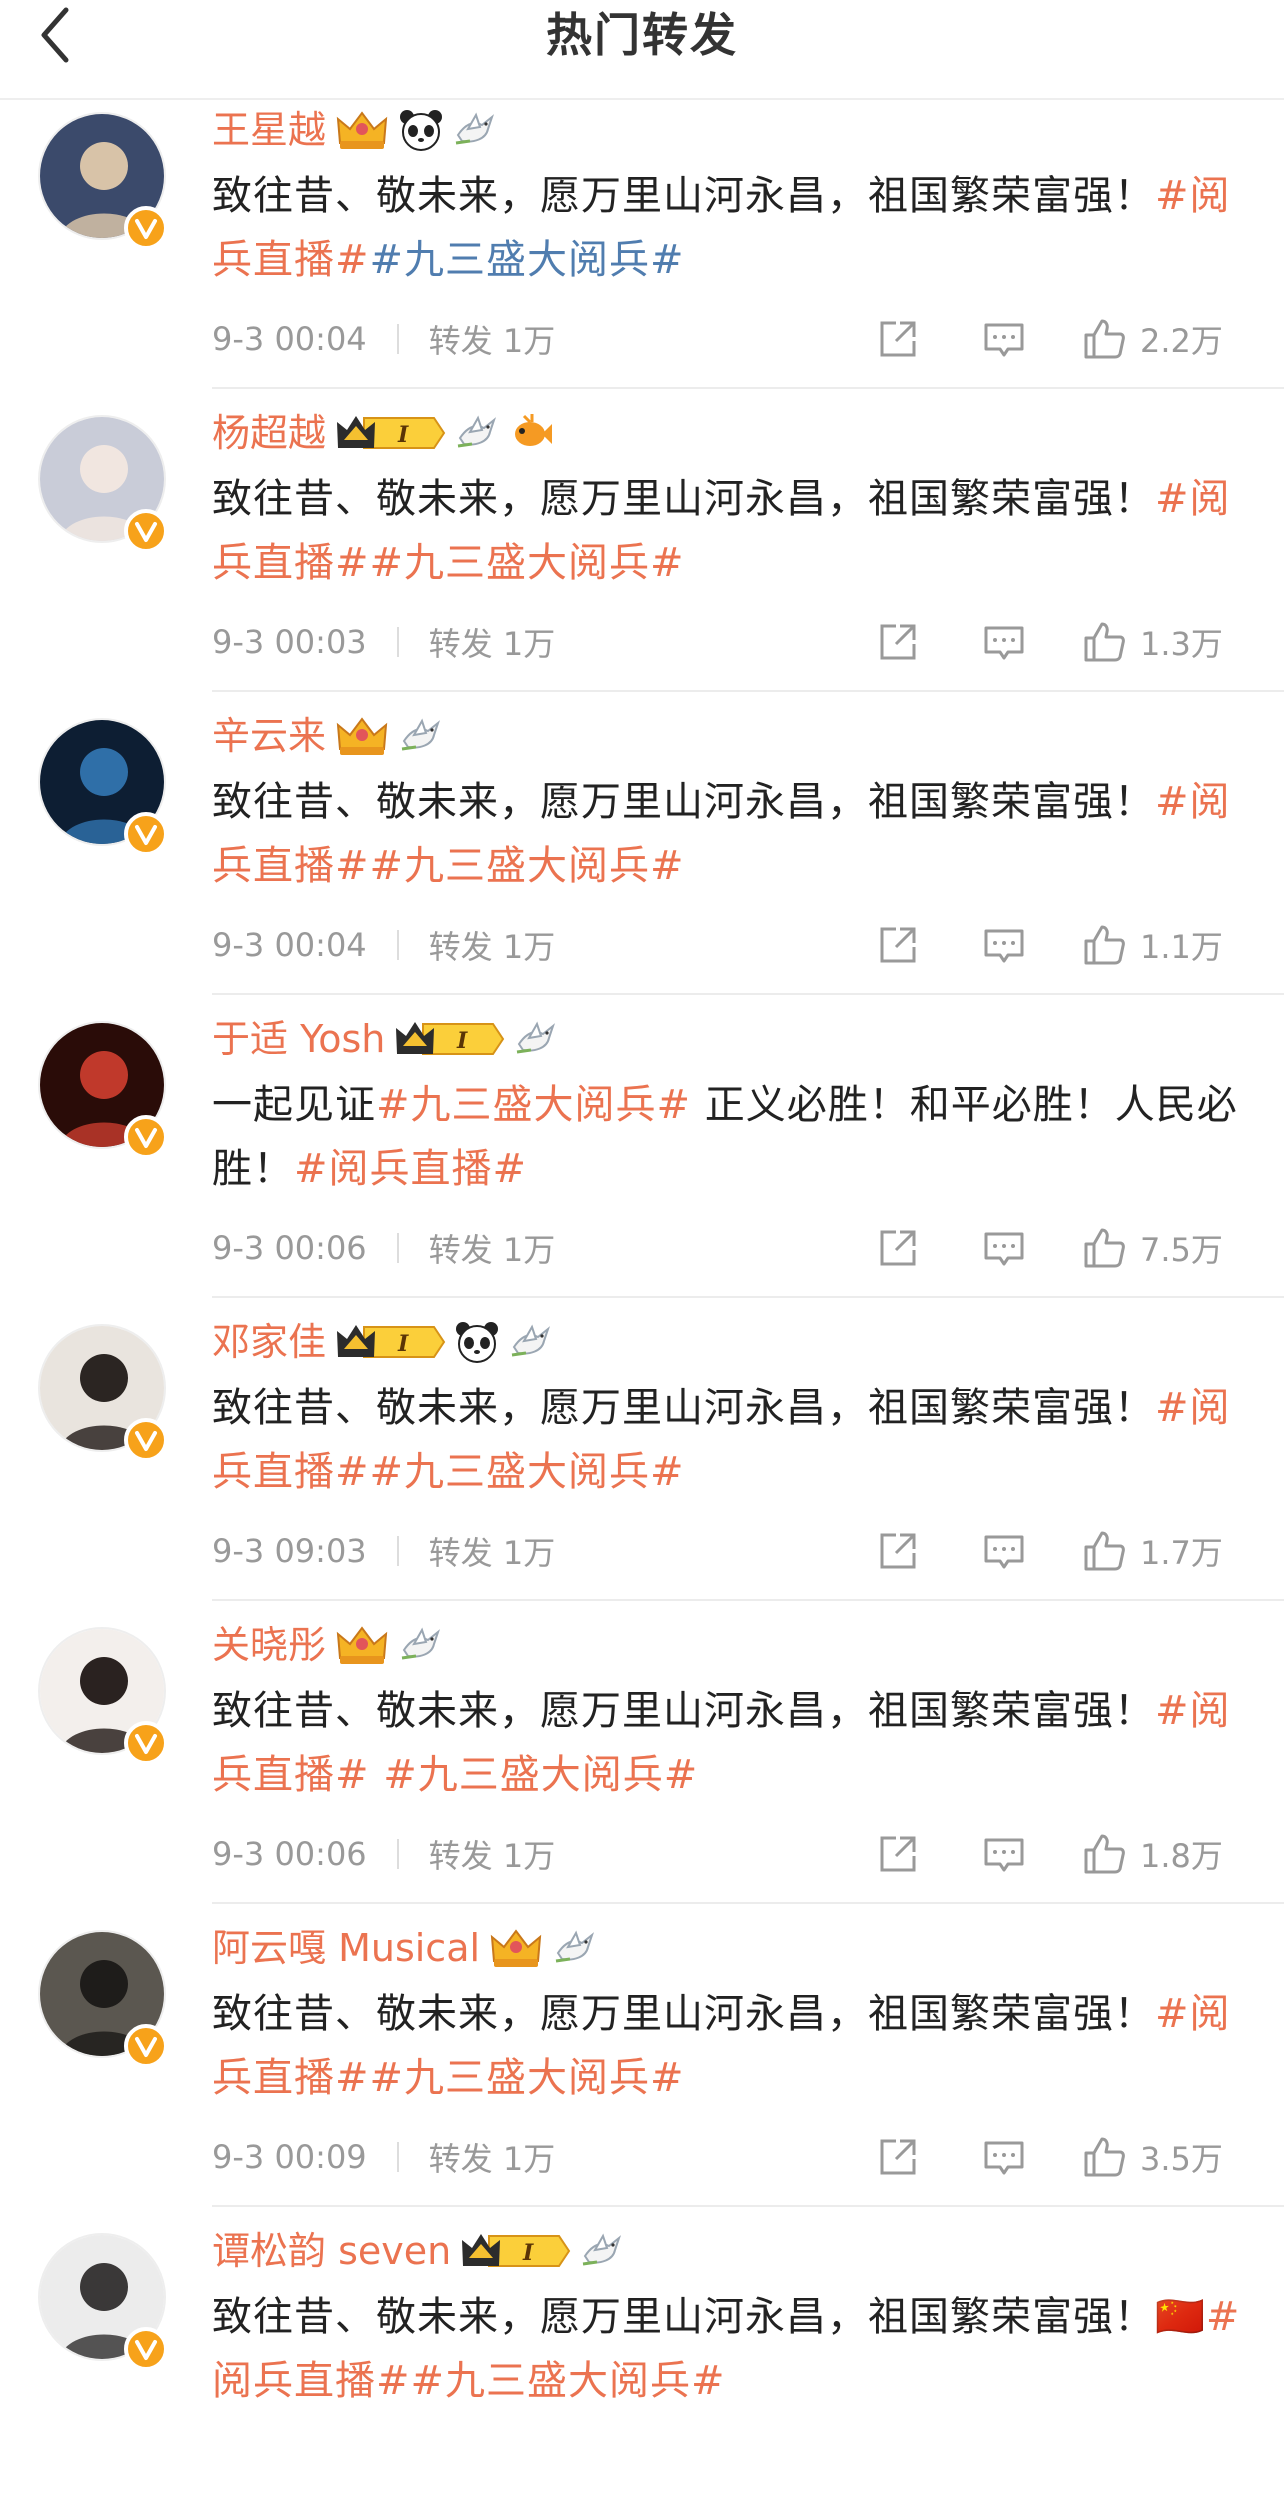  I want to click on like-button: 1.1万, so click(1152, 945).